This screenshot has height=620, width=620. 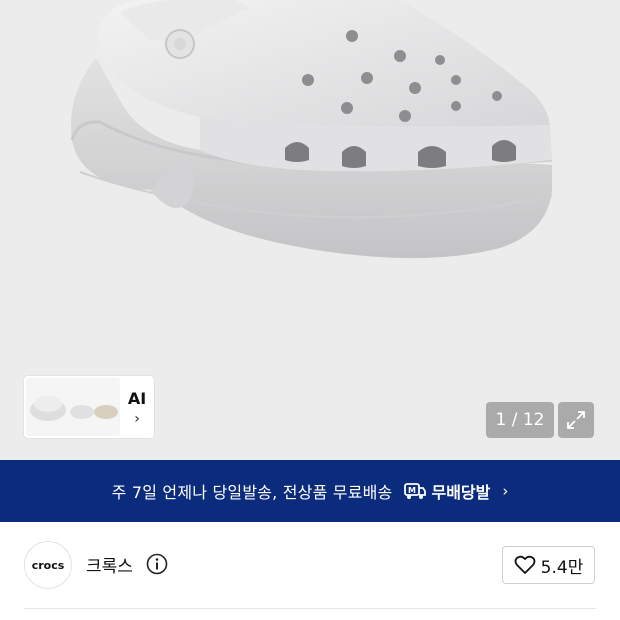 I want to click on info-circle-icon, so click(x=157, y=564).